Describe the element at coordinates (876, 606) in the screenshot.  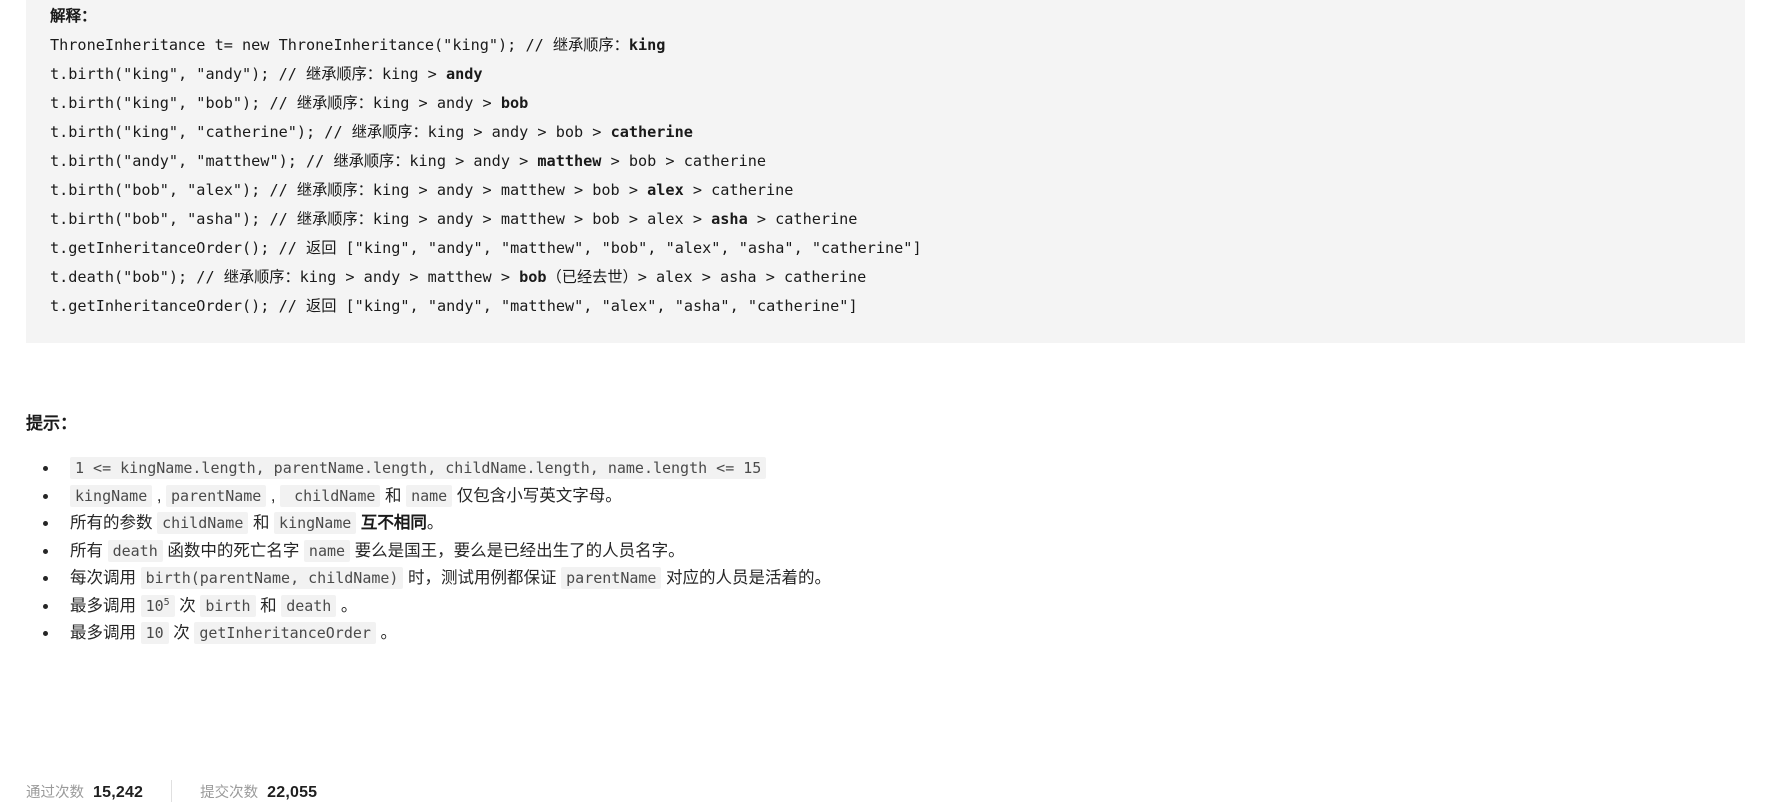
I see `hint-item: 最多调用 105 次 birth 和 death 。` at that location.